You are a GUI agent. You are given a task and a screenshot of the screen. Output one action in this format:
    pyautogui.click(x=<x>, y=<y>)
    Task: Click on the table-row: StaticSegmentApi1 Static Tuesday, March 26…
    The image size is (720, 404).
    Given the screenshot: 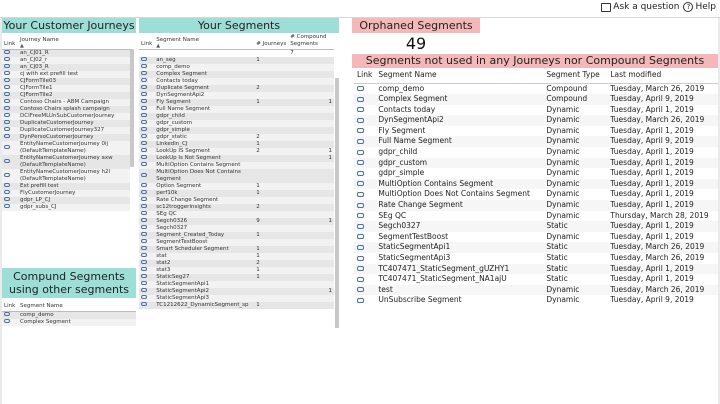 What is the action you would take?
    pyautogui.click(x=536, y=247)
    